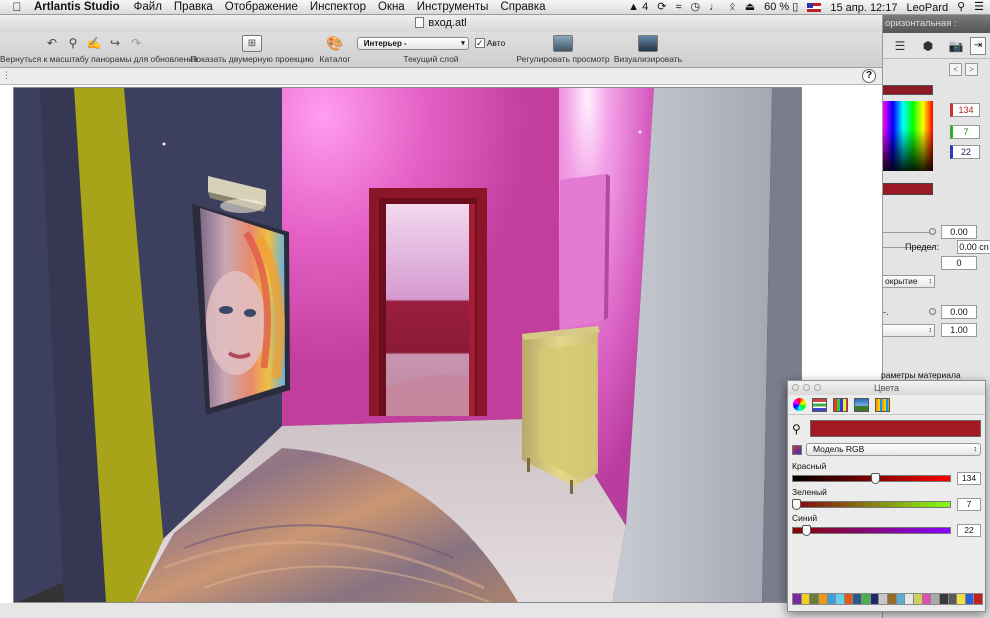 The height and width of the screenshot is (618, 990). I want to click on value-field-1: 0.00, so click(959, 232).